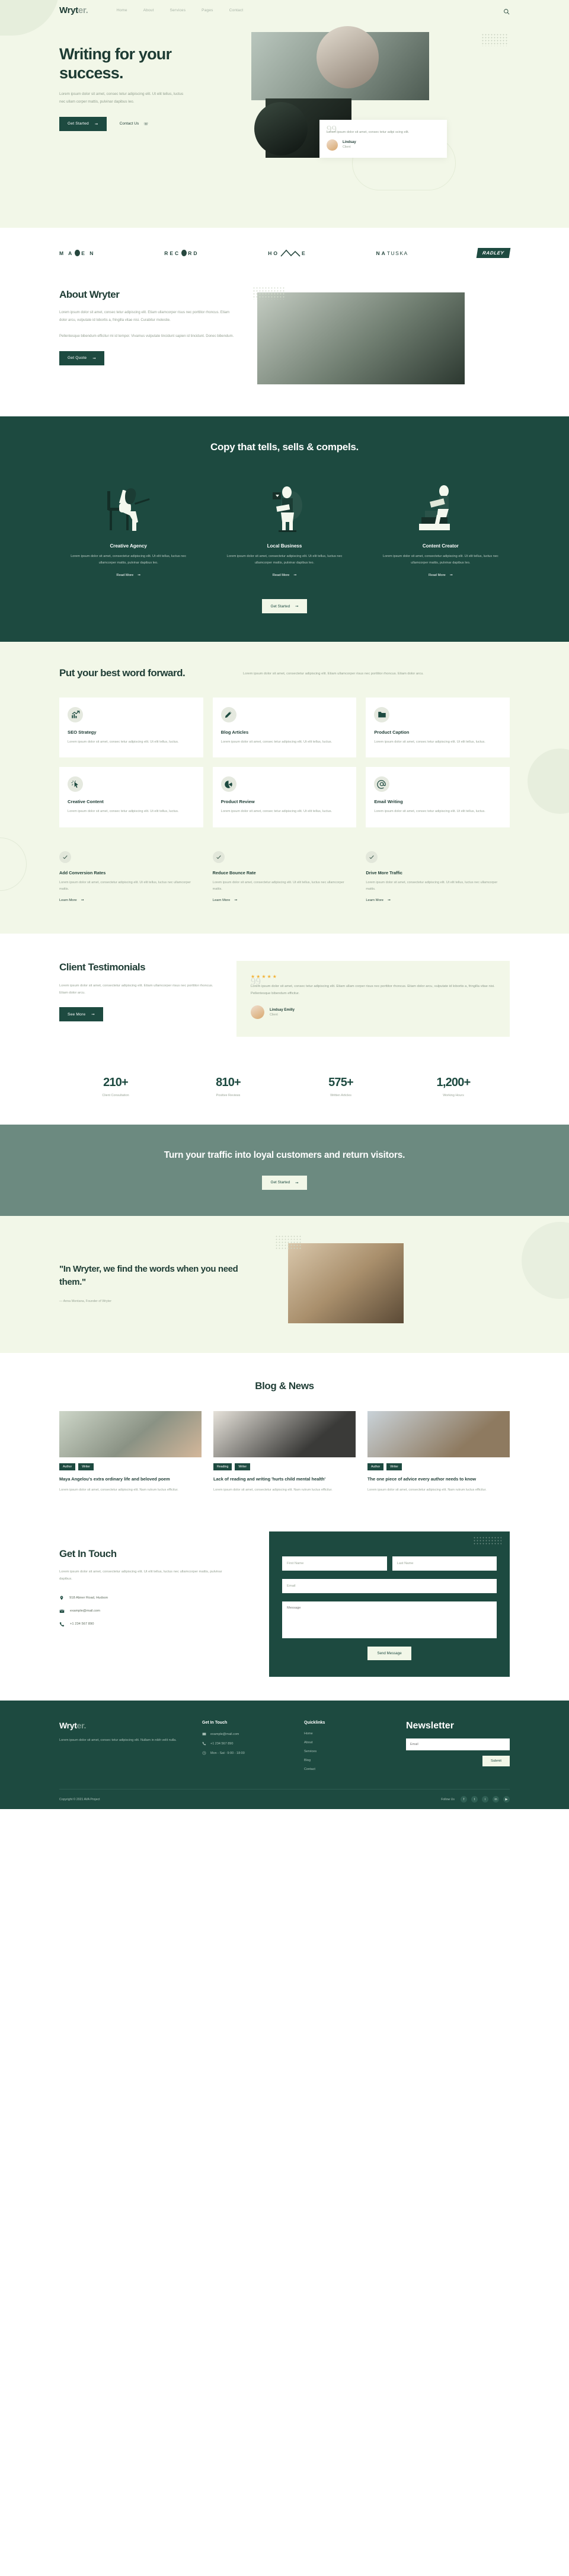 Image resolution: width=569 pixels, height=2576 pixels. What do you see at coordinates (548, 781) in the screenshot?
I see `decorative-blob` at bounding box center [548, 781].